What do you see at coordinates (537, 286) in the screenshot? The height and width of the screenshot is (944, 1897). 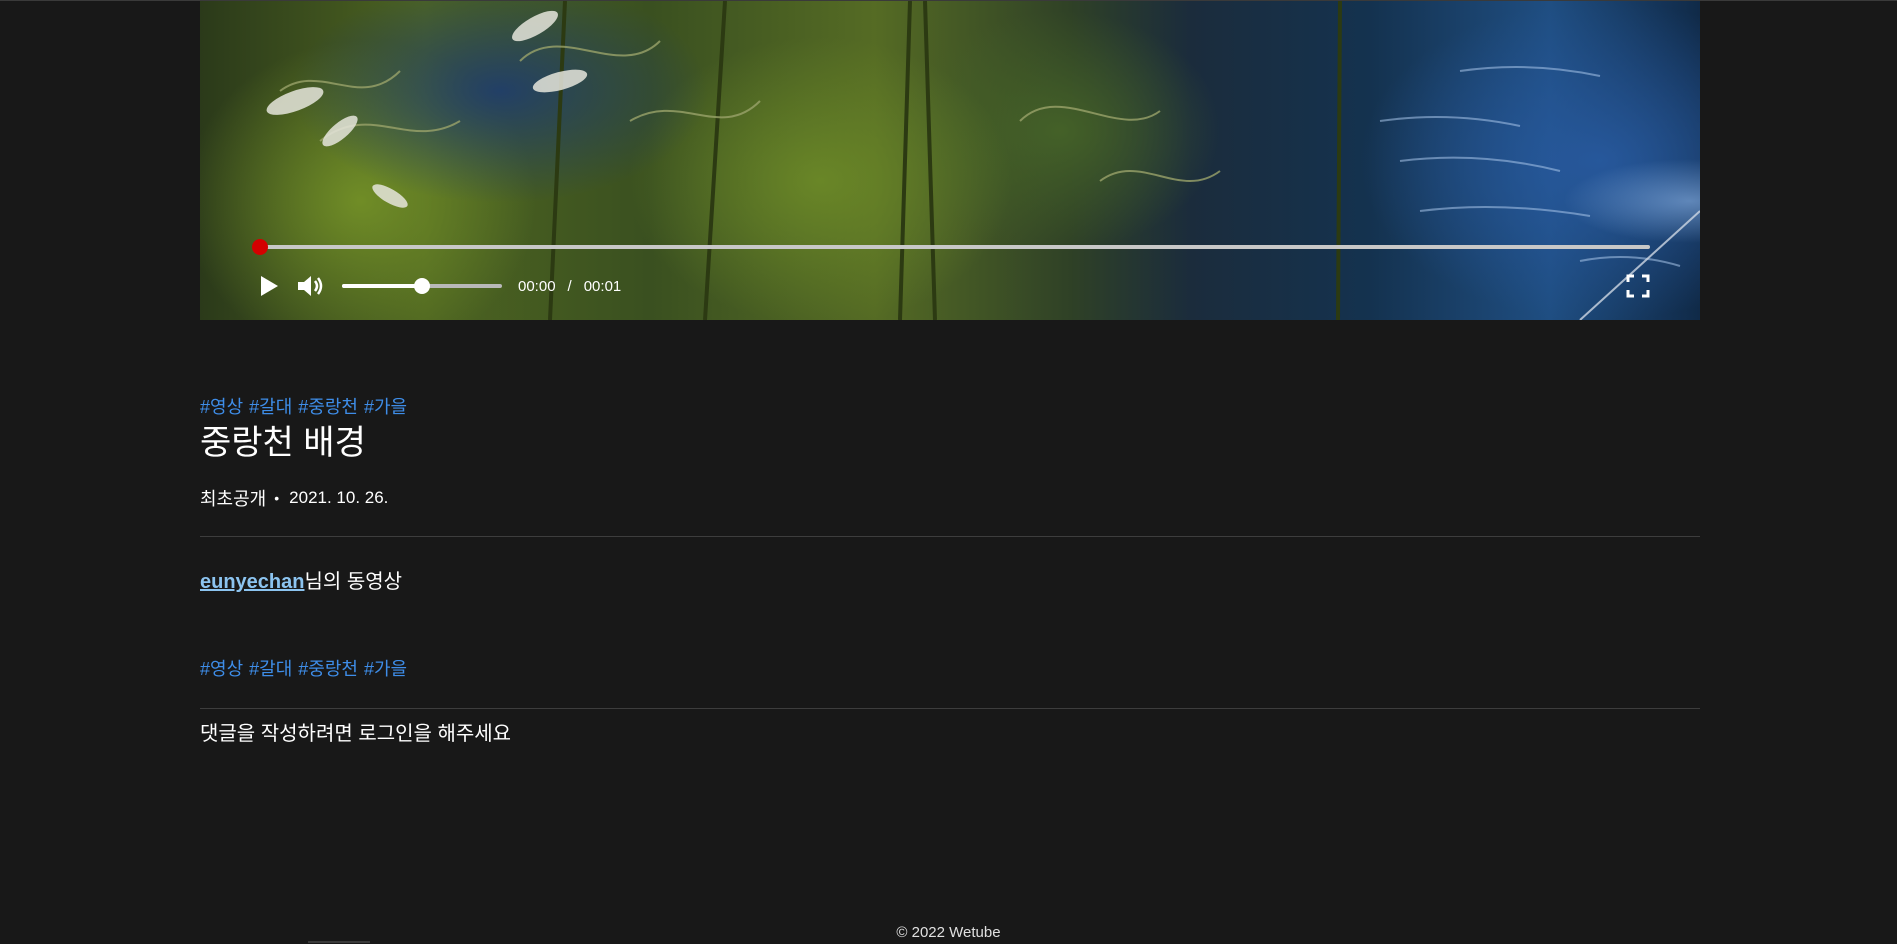 I see `current-time: 00:00` at bounding box center [537, 286].